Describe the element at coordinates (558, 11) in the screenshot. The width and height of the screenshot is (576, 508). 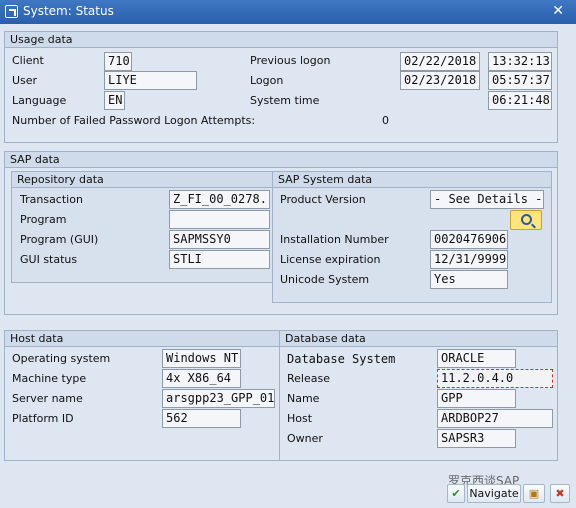
I see `close-icon: ✕` at that location.